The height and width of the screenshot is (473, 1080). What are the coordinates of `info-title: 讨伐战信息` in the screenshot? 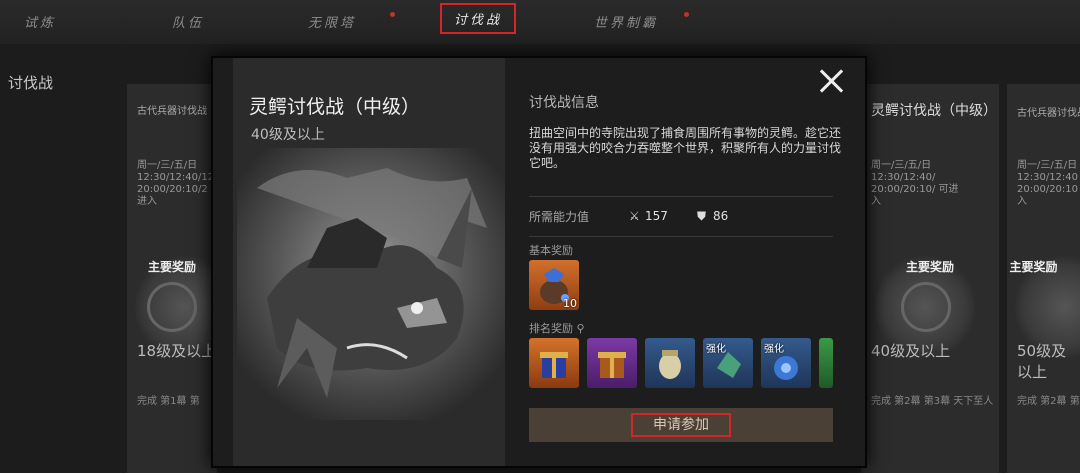 It's located at (564, 103).